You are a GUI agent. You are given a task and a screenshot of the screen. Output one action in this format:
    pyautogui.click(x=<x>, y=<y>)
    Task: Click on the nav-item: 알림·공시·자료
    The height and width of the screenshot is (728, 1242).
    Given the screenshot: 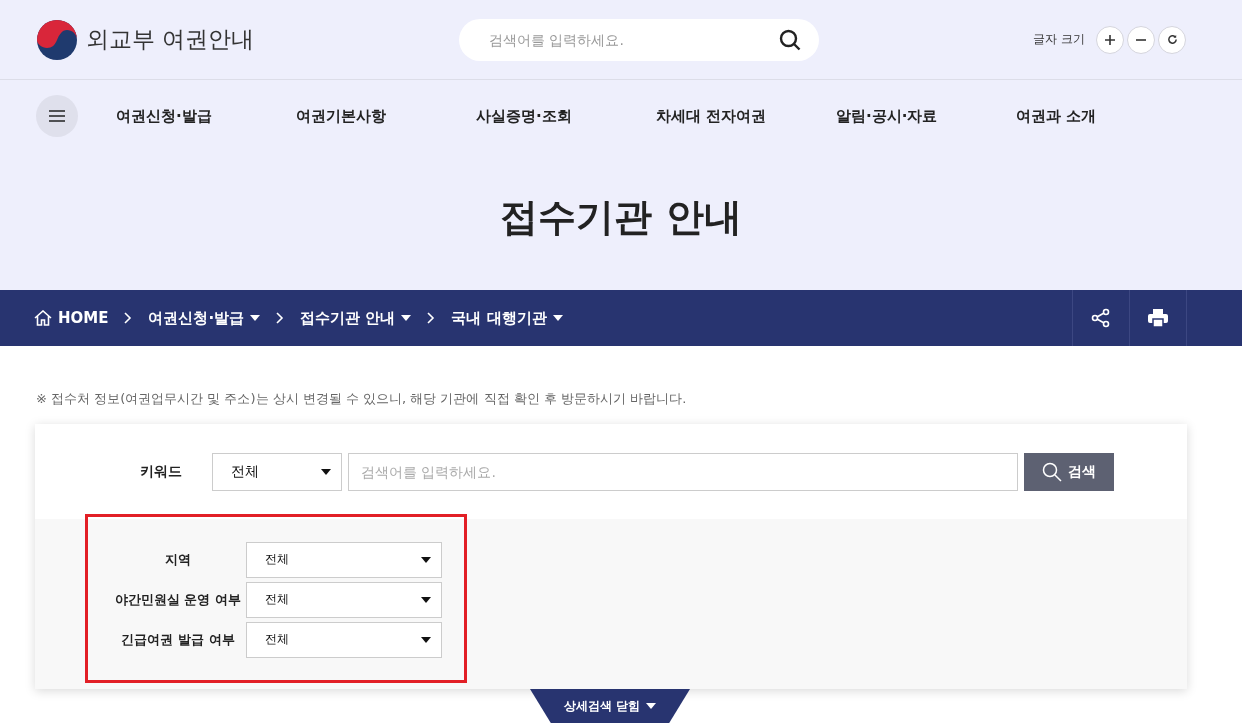 What is the action you would take?
    pyautogui.click(x=926, y=116)
    